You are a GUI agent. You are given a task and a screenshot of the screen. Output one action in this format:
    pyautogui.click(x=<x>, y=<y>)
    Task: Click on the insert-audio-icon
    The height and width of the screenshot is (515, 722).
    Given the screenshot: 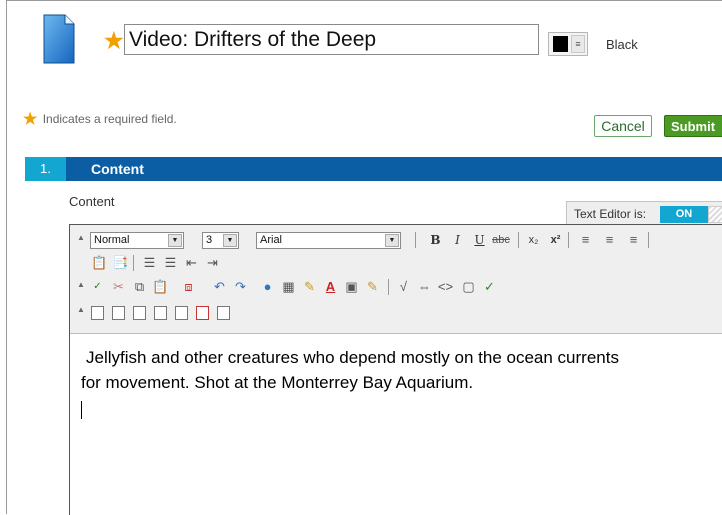 What is the action you would take?
    pyautogui.click(x=160, y=312)
    